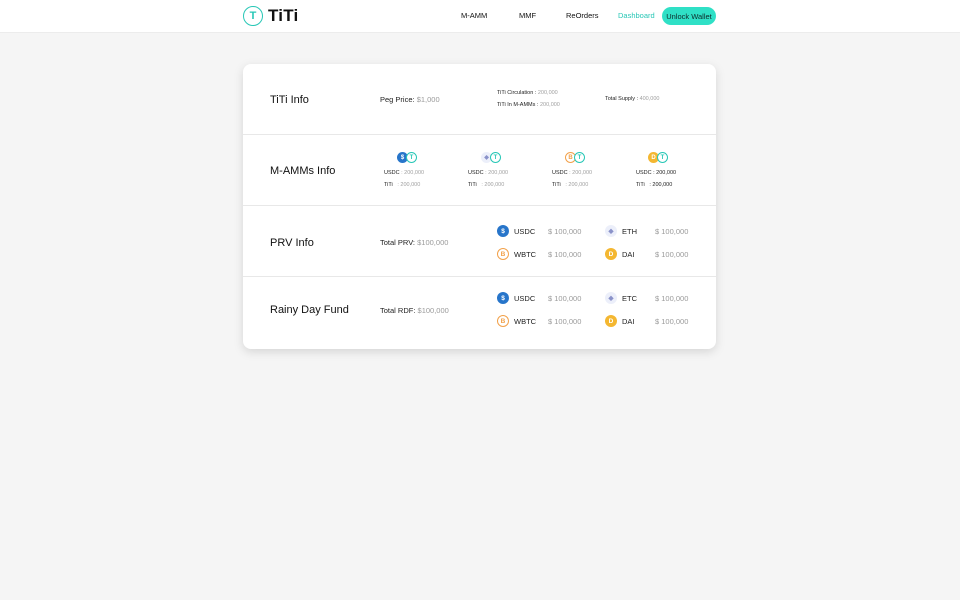 The height and width of the screenshot is (600, 960). I want to click on titi-logo-icon: T, so click(253, 16).